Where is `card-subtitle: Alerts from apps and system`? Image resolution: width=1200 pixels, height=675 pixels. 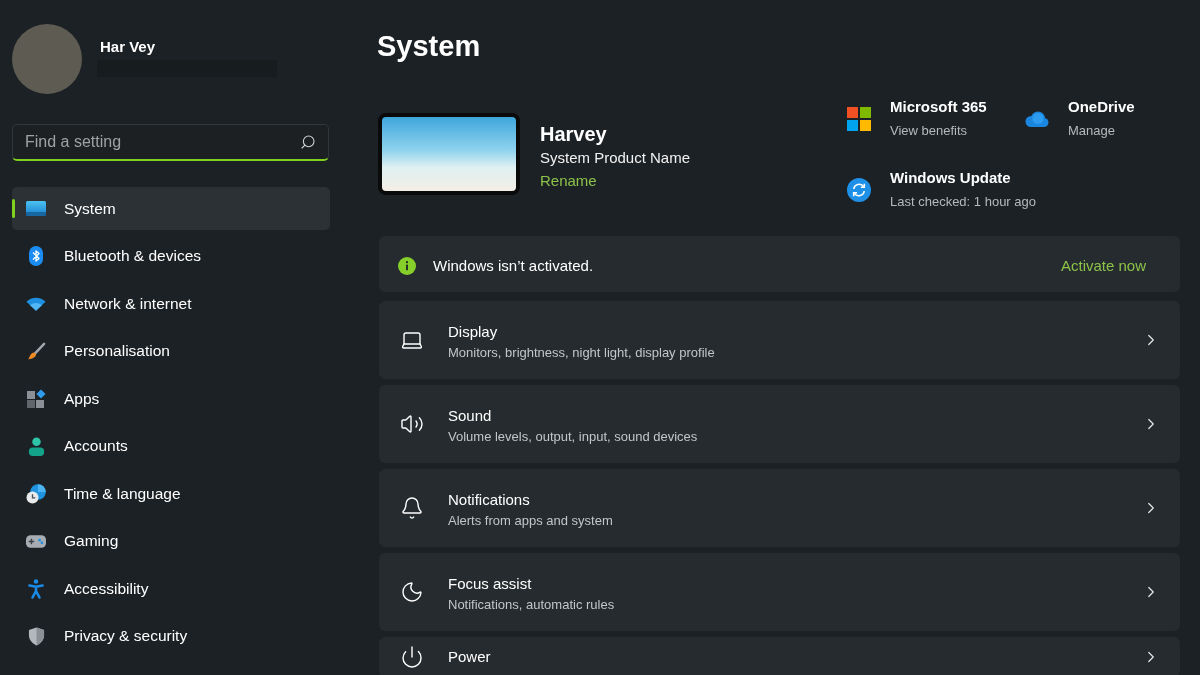
card-subtitle: Alerts from apps and system is located at coordinates (531, 521).